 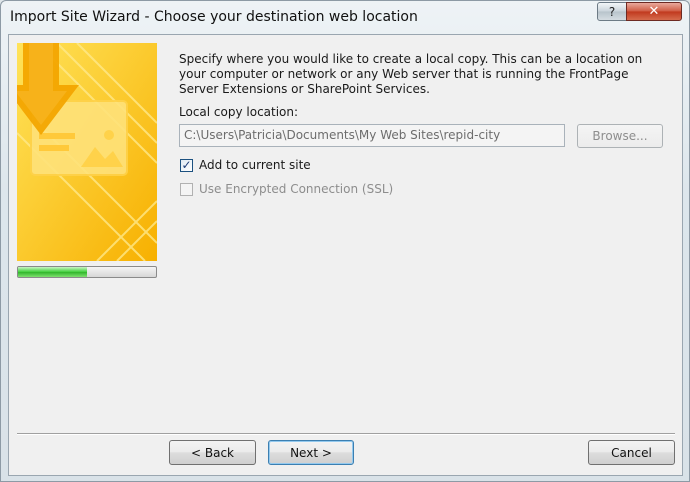 I want to click on wizard-illustration, so click(x=87, y=152).